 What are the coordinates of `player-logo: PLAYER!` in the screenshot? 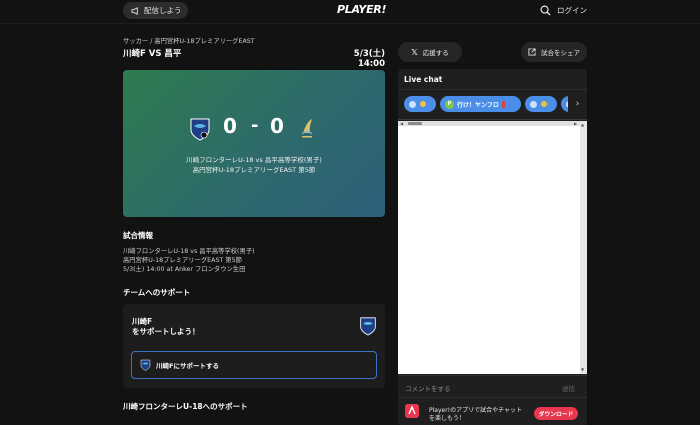 It's located at (362, 9).